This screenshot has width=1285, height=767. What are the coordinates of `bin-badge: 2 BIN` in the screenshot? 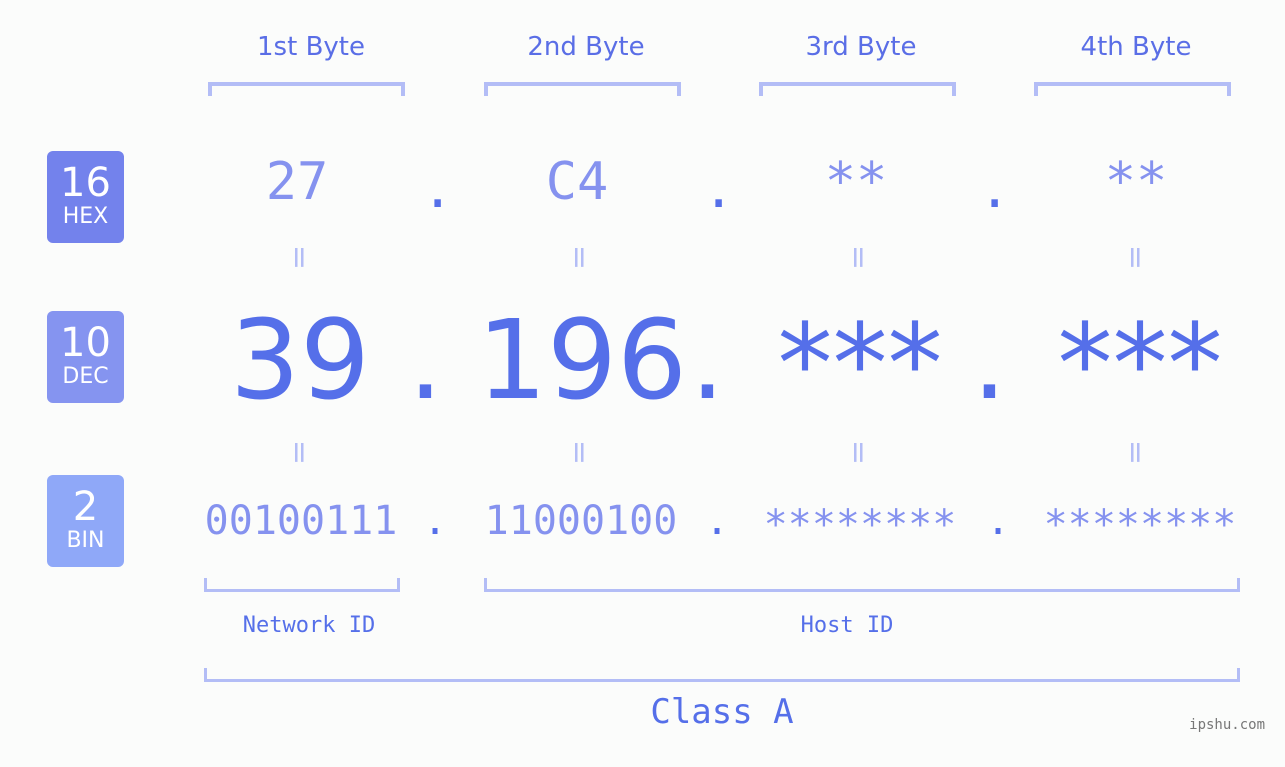 It's located at (85, 521).